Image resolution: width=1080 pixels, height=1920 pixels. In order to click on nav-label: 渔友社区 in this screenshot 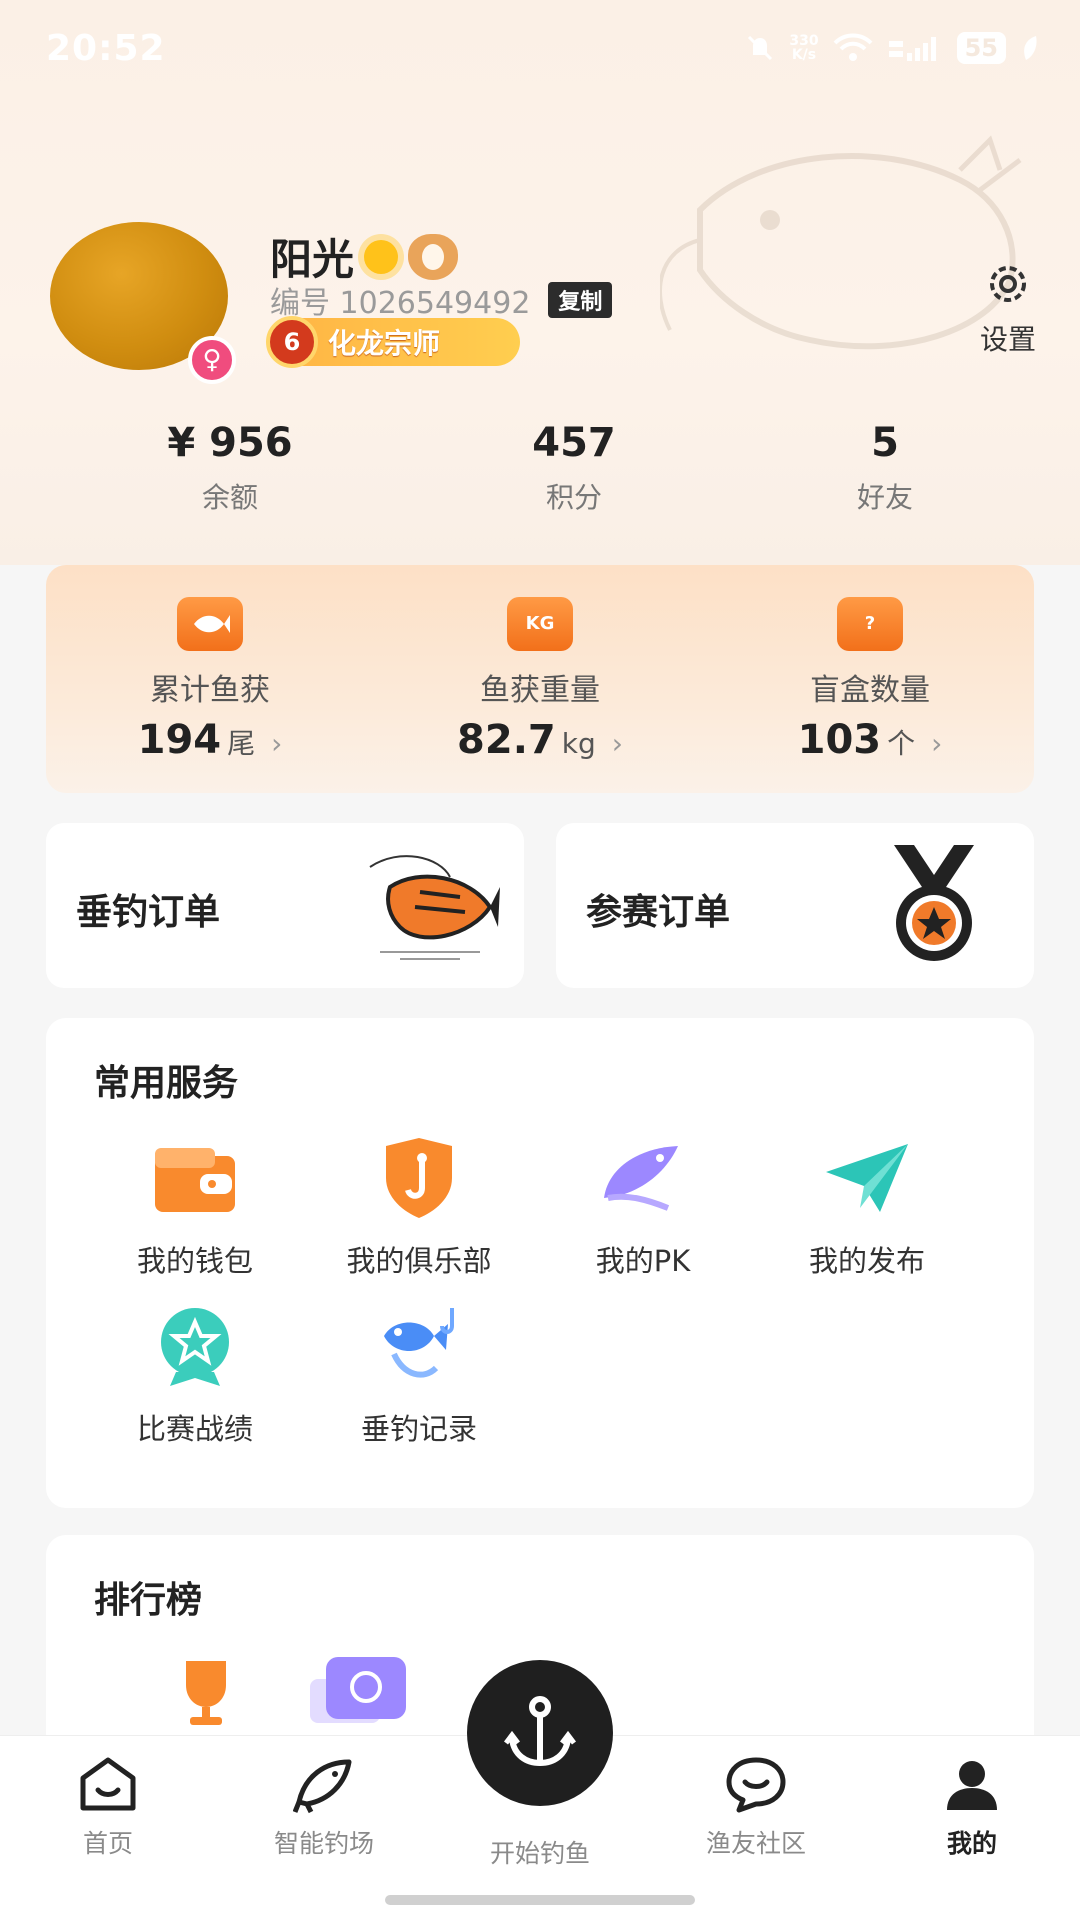, I will do `click(755, 1843)`.